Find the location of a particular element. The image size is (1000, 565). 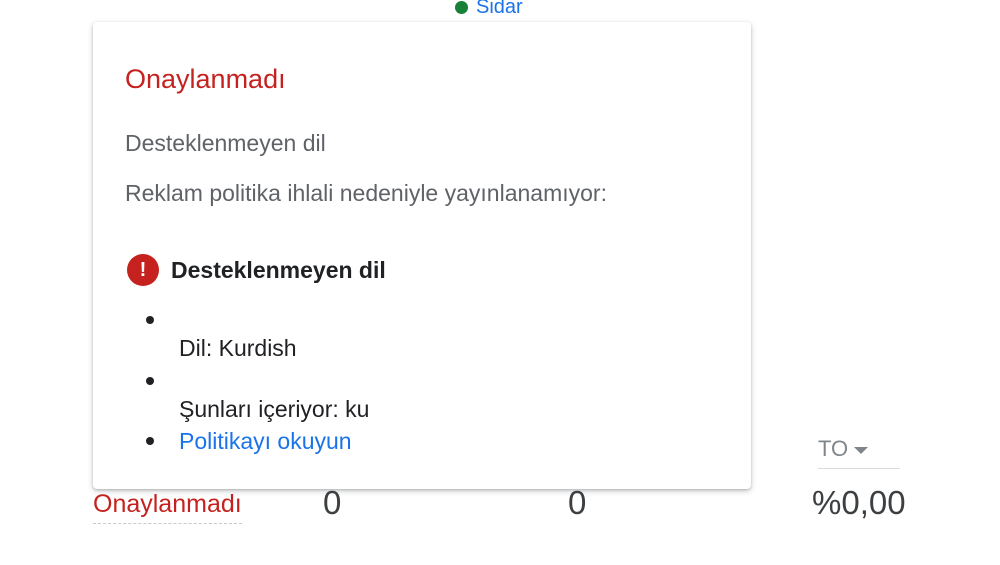

list-item: Şunları içeriyor: ku is located at coordinates (274, 409).